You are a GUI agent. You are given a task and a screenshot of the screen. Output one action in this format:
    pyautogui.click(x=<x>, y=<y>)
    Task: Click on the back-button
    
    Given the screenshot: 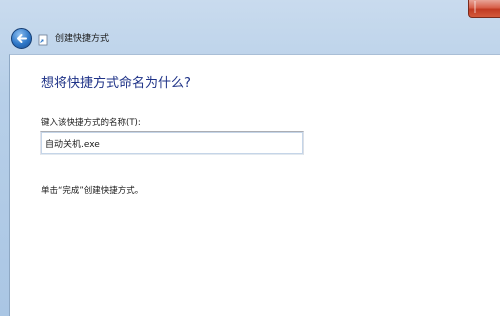 What is the action you would take?
    pyautogui.click(x=21, y=38)
    